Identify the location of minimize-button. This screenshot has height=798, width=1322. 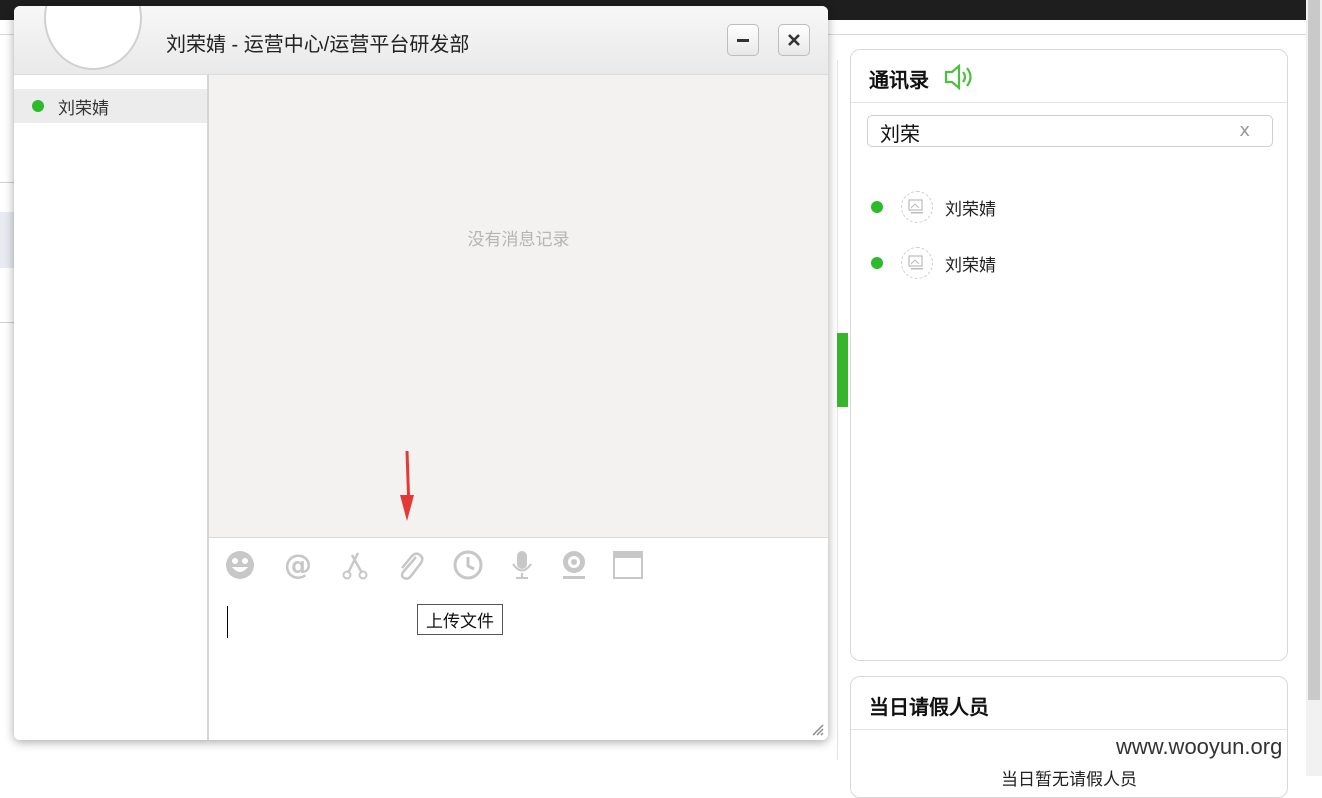
(743, 40).